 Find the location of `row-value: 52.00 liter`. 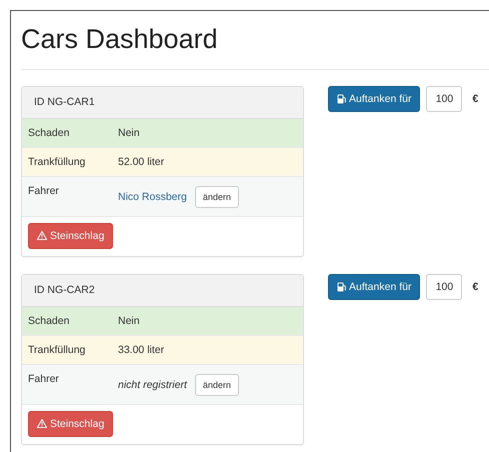

row-value: 52.00 liter is located at coordinates (141, 162).